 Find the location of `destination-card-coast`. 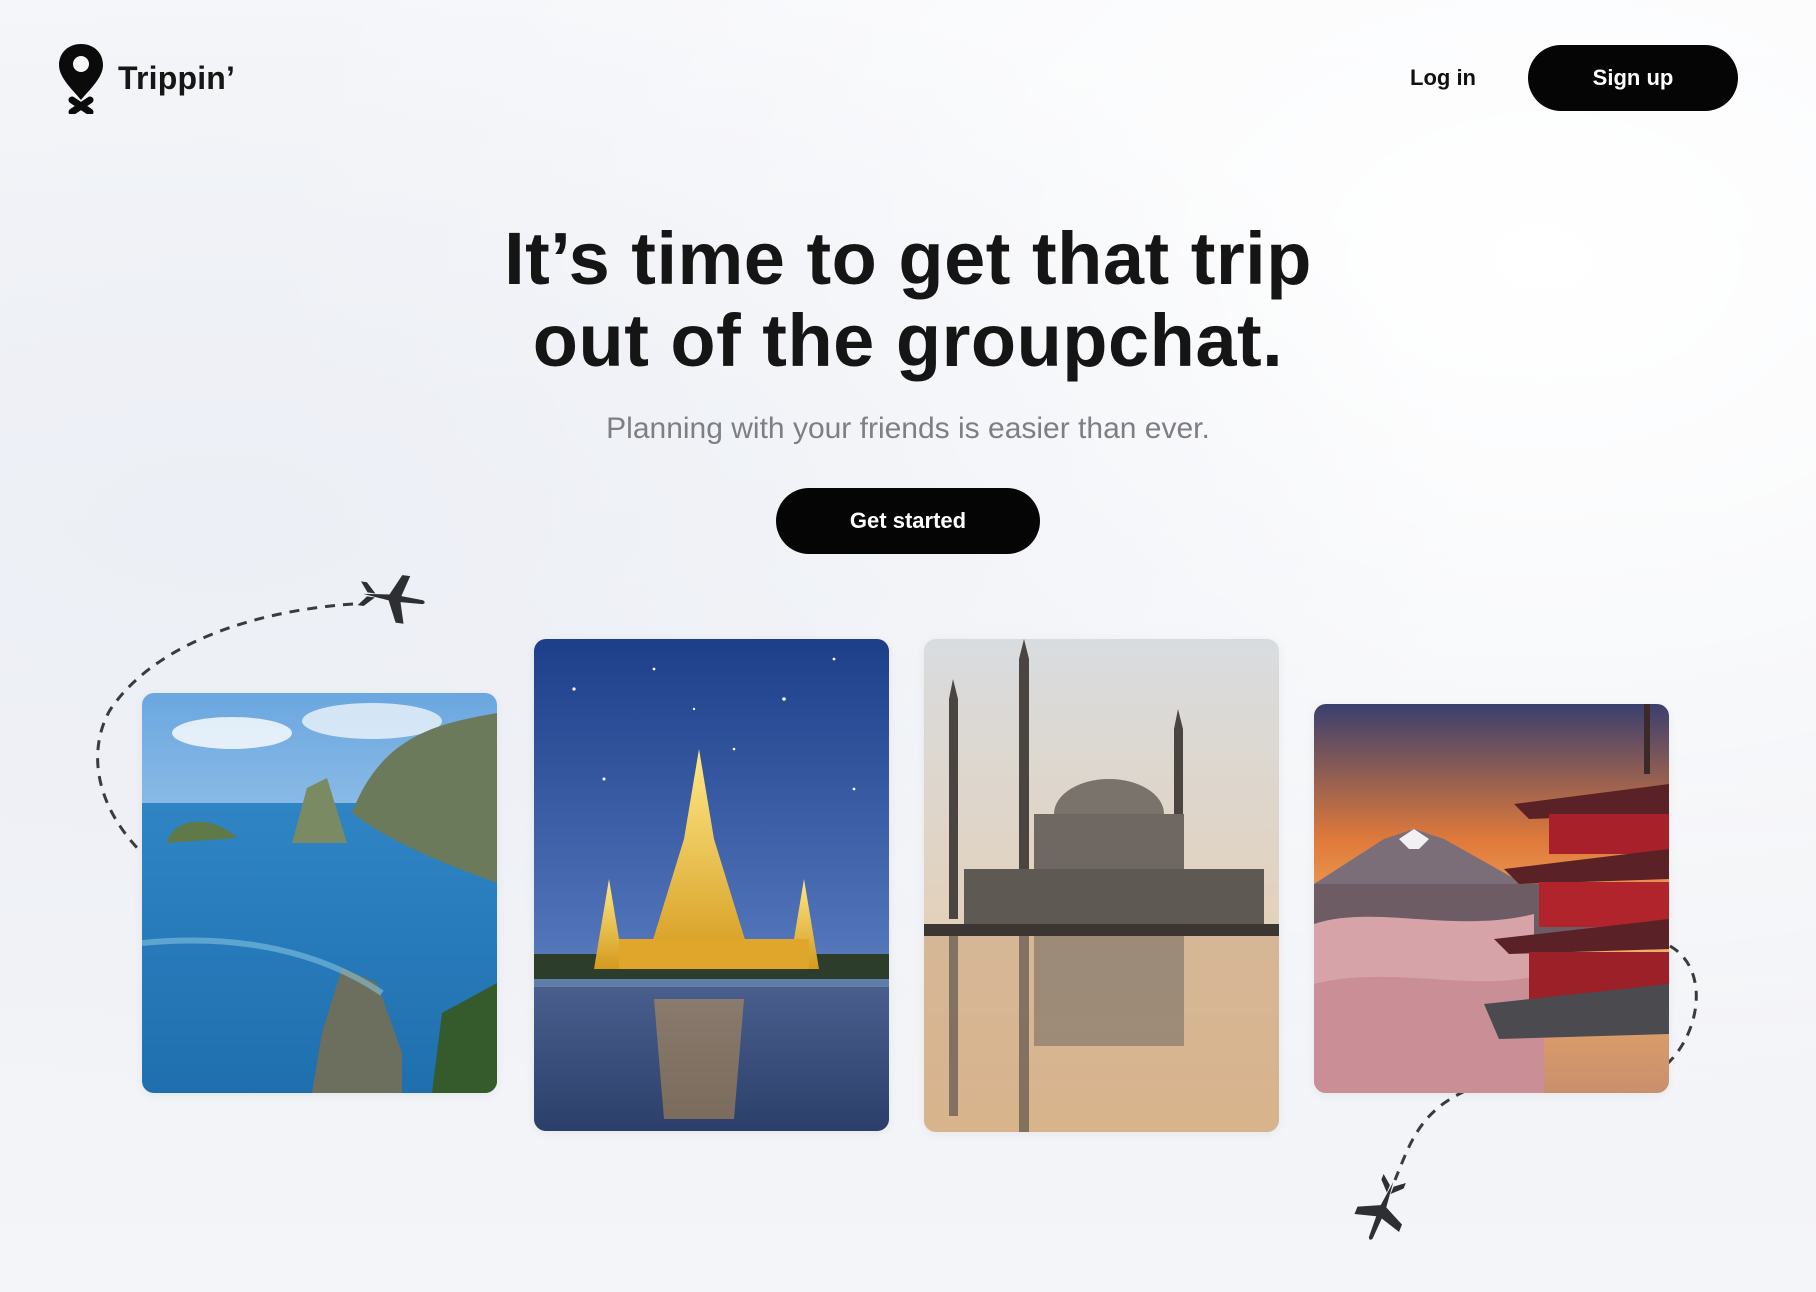

destination-card-coast is located at coordinates (319, 893).